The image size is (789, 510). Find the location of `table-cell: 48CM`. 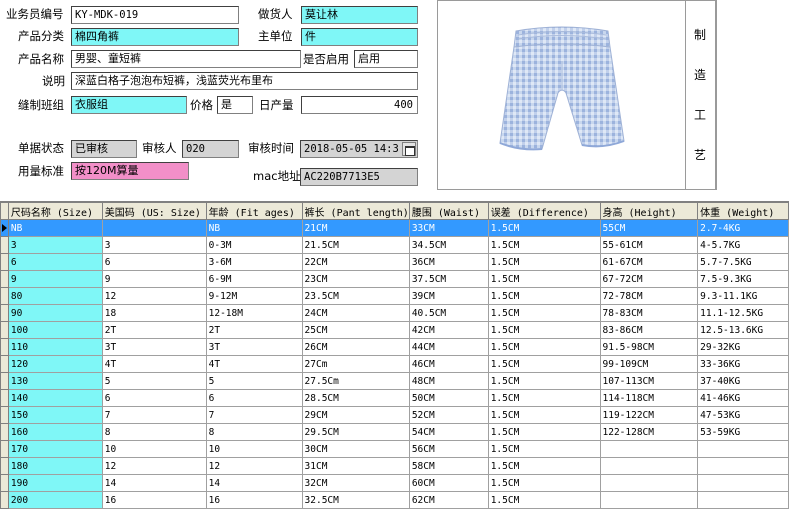

table-cell: 48CM is located at coordinates (448, 381).